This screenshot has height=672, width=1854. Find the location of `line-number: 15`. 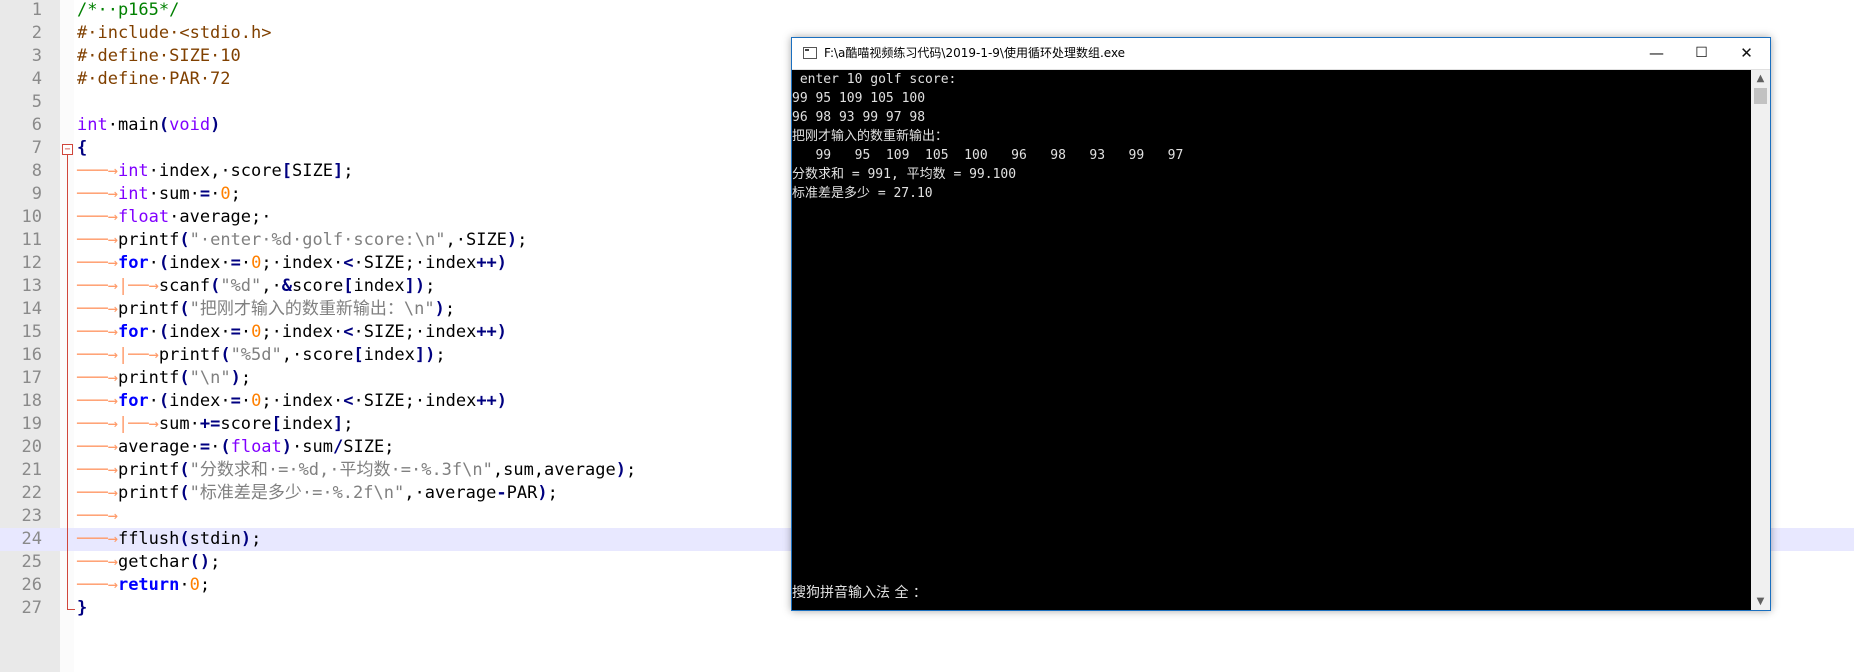

line-number: 15 is located at coordinates (31, 332).